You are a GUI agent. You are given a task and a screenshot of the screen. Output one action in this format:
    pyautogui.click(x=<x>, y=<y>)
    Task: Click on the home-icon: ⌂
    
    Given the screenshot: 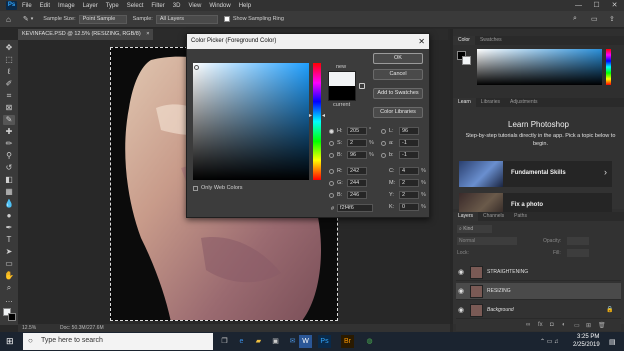 What is the action you would take?
    pyautogui.click(x=8, y=19)
    